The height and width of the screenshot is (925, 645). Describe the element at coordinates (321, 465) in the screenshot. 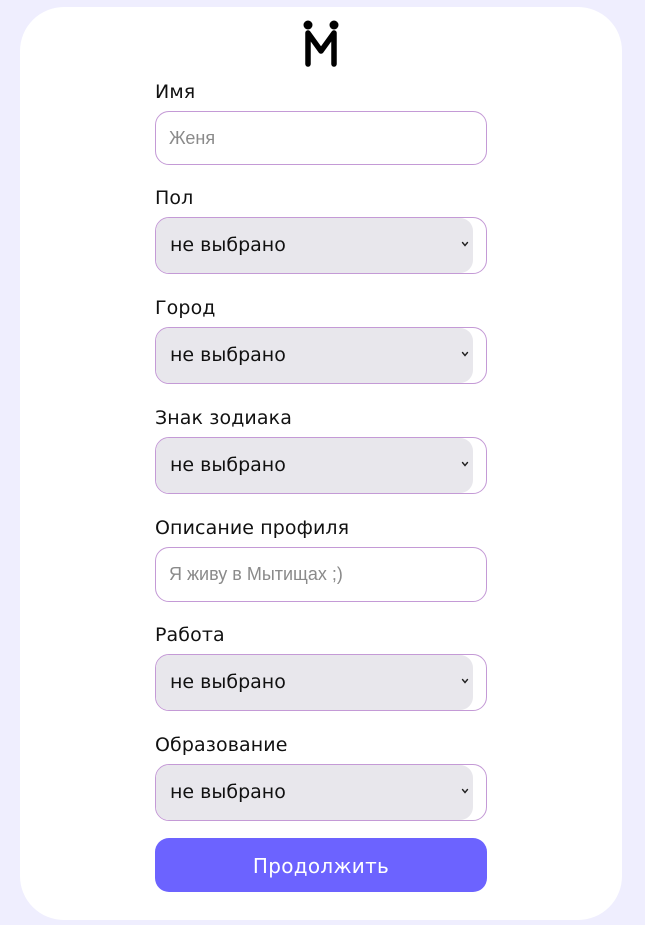

I see `zodiac-select: не выбрано` at that location.